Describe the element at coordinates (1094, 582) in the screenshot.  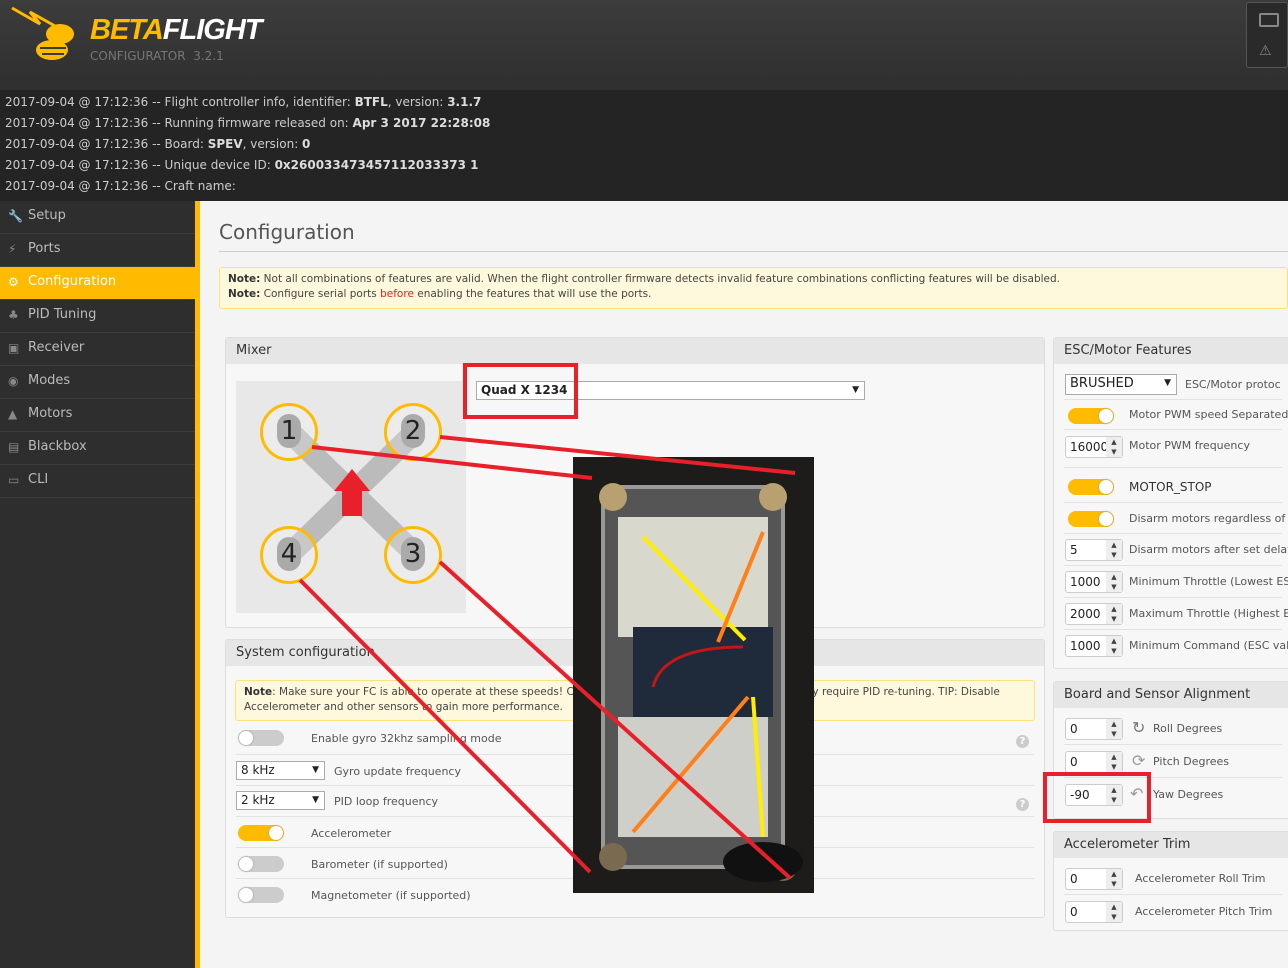
I see `min-throttle-input: 1000 ▲ ▼` at that location.